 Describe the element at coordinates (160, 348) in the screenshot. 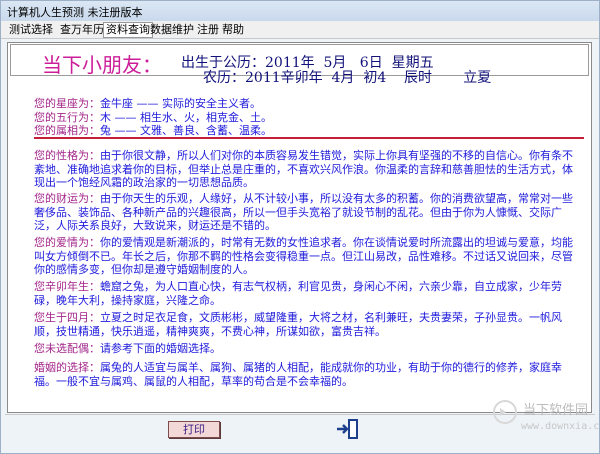

I see `section-text: 请参考下面的婚姻选择。` at that location.